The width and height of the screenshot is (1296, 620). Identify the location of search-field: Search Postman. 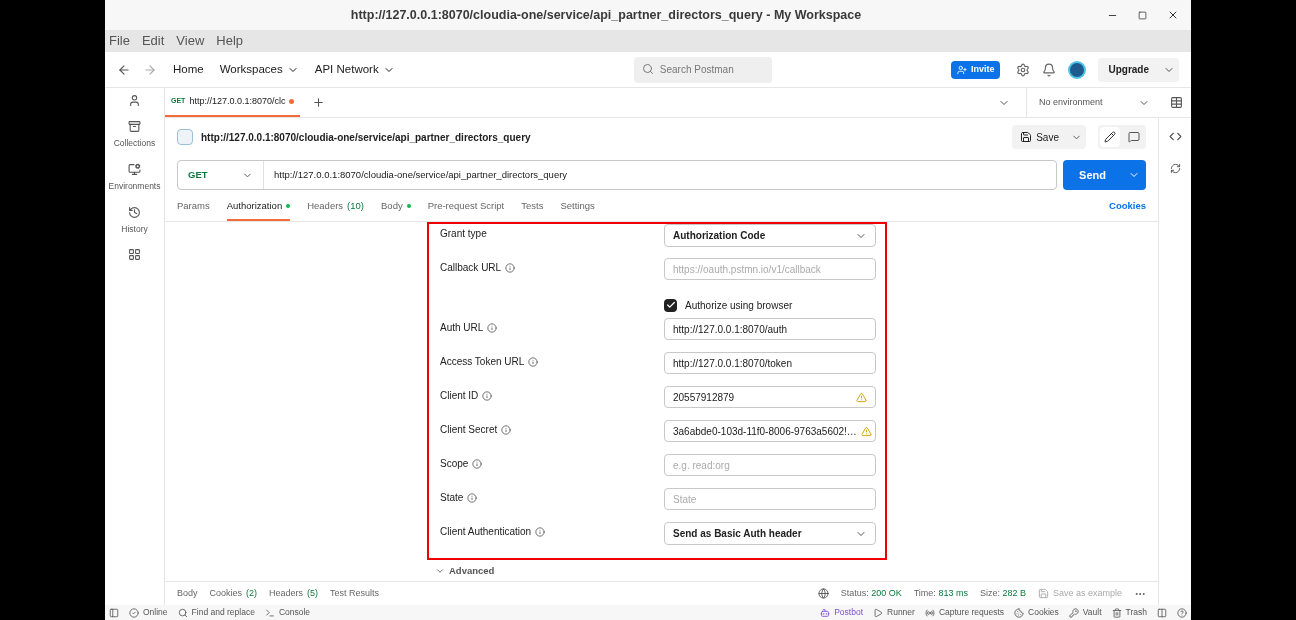
(702, 69).